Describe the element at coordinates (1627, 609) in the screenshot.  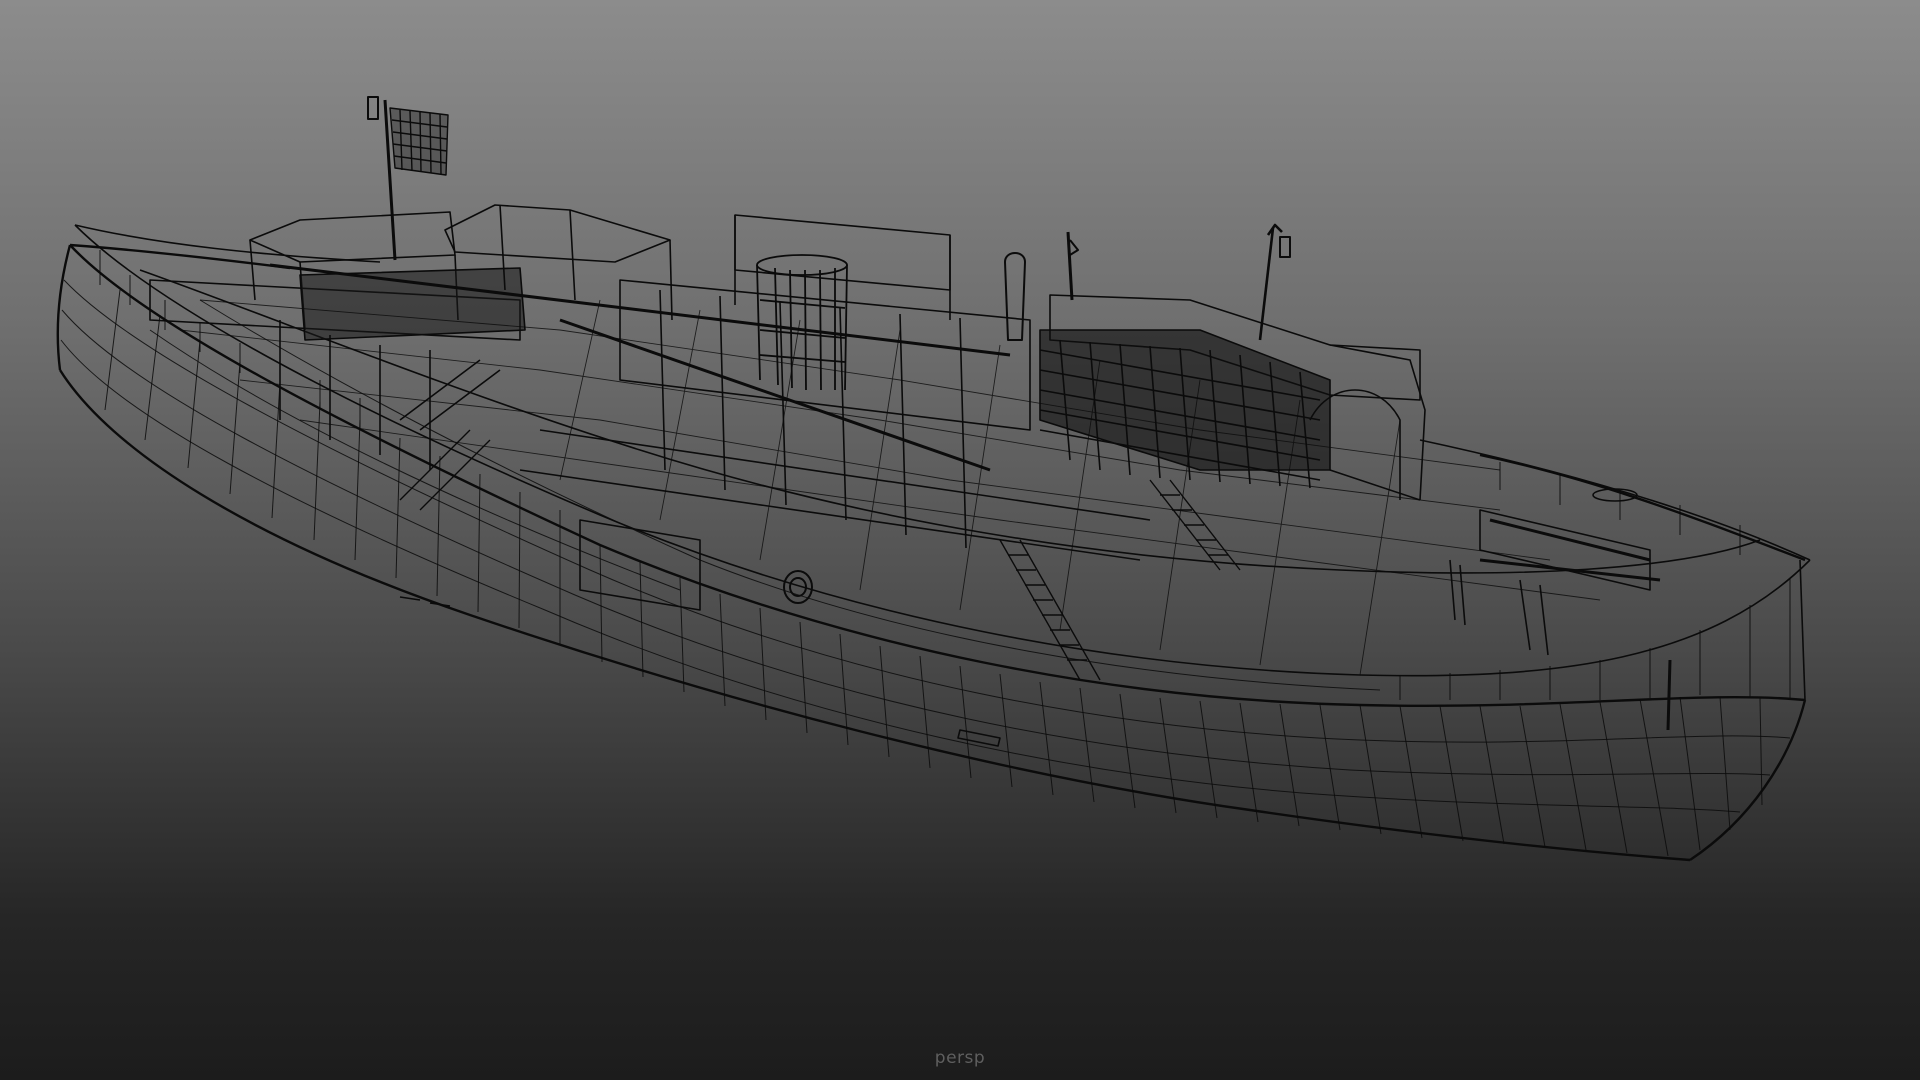
I see `bow-equipment` at that location.